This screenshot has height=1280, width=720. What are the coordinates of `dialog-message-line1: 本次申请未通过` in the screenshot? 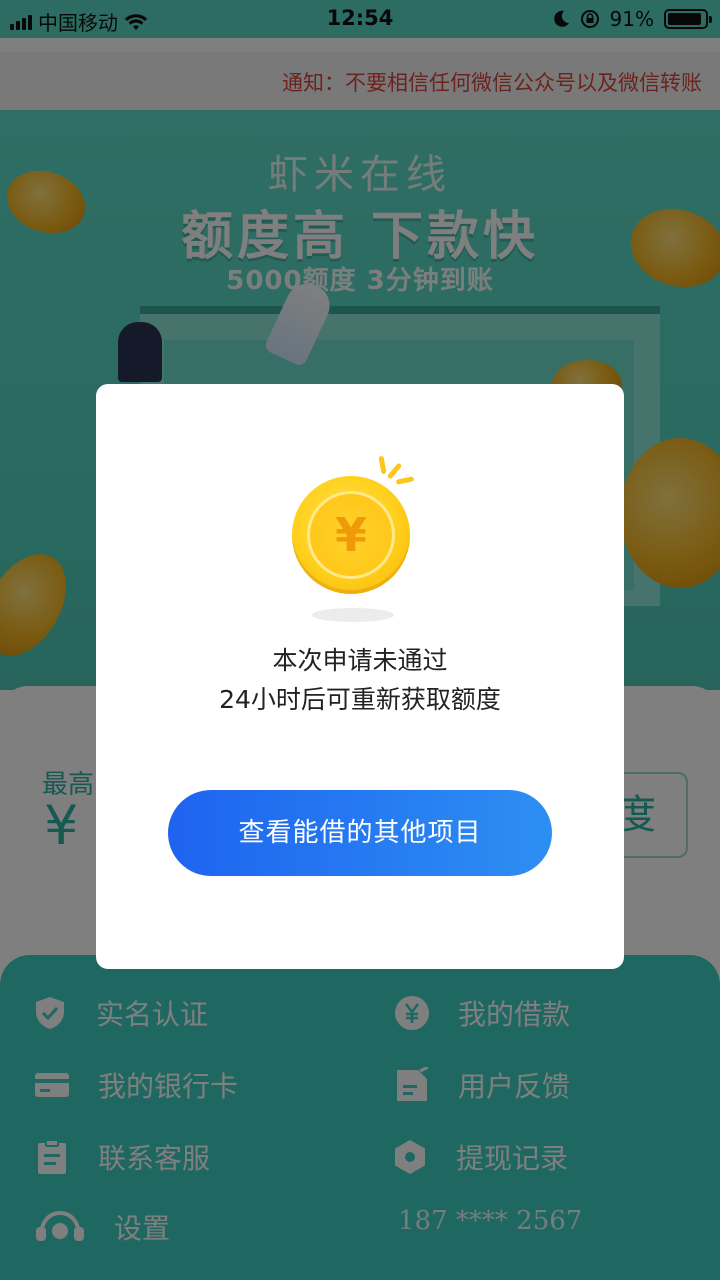 It's located at (360, 660).